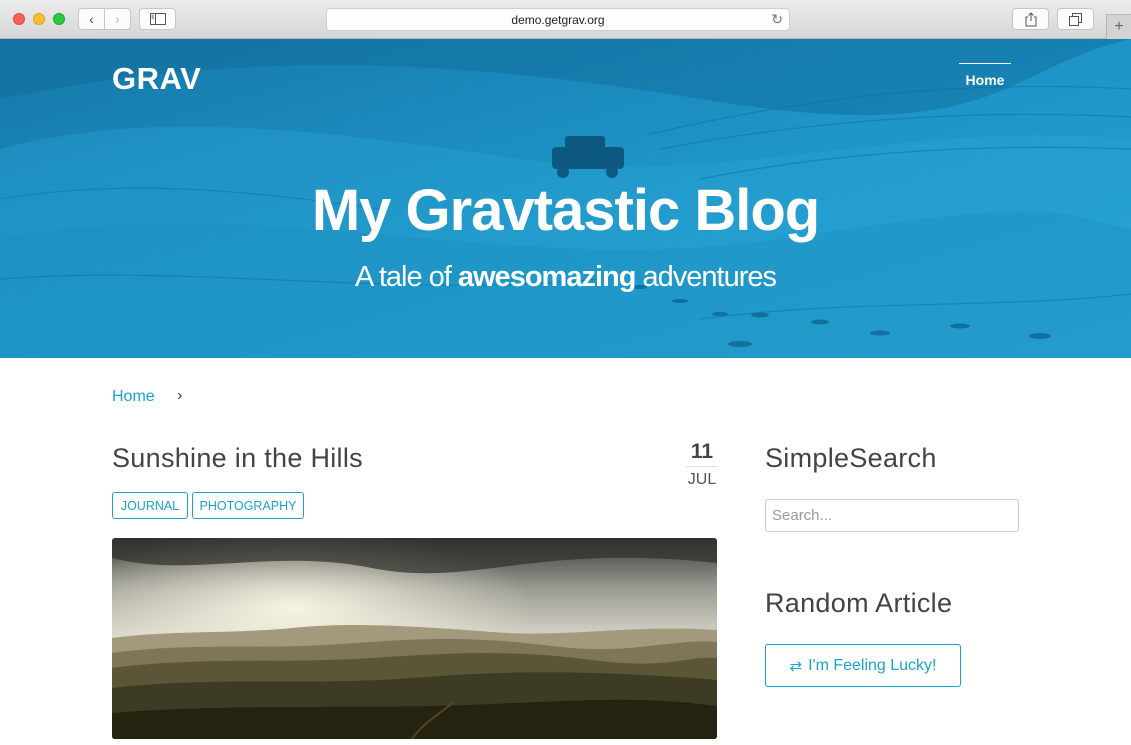  I want to click on back-button: ‹, so click(91, 19).